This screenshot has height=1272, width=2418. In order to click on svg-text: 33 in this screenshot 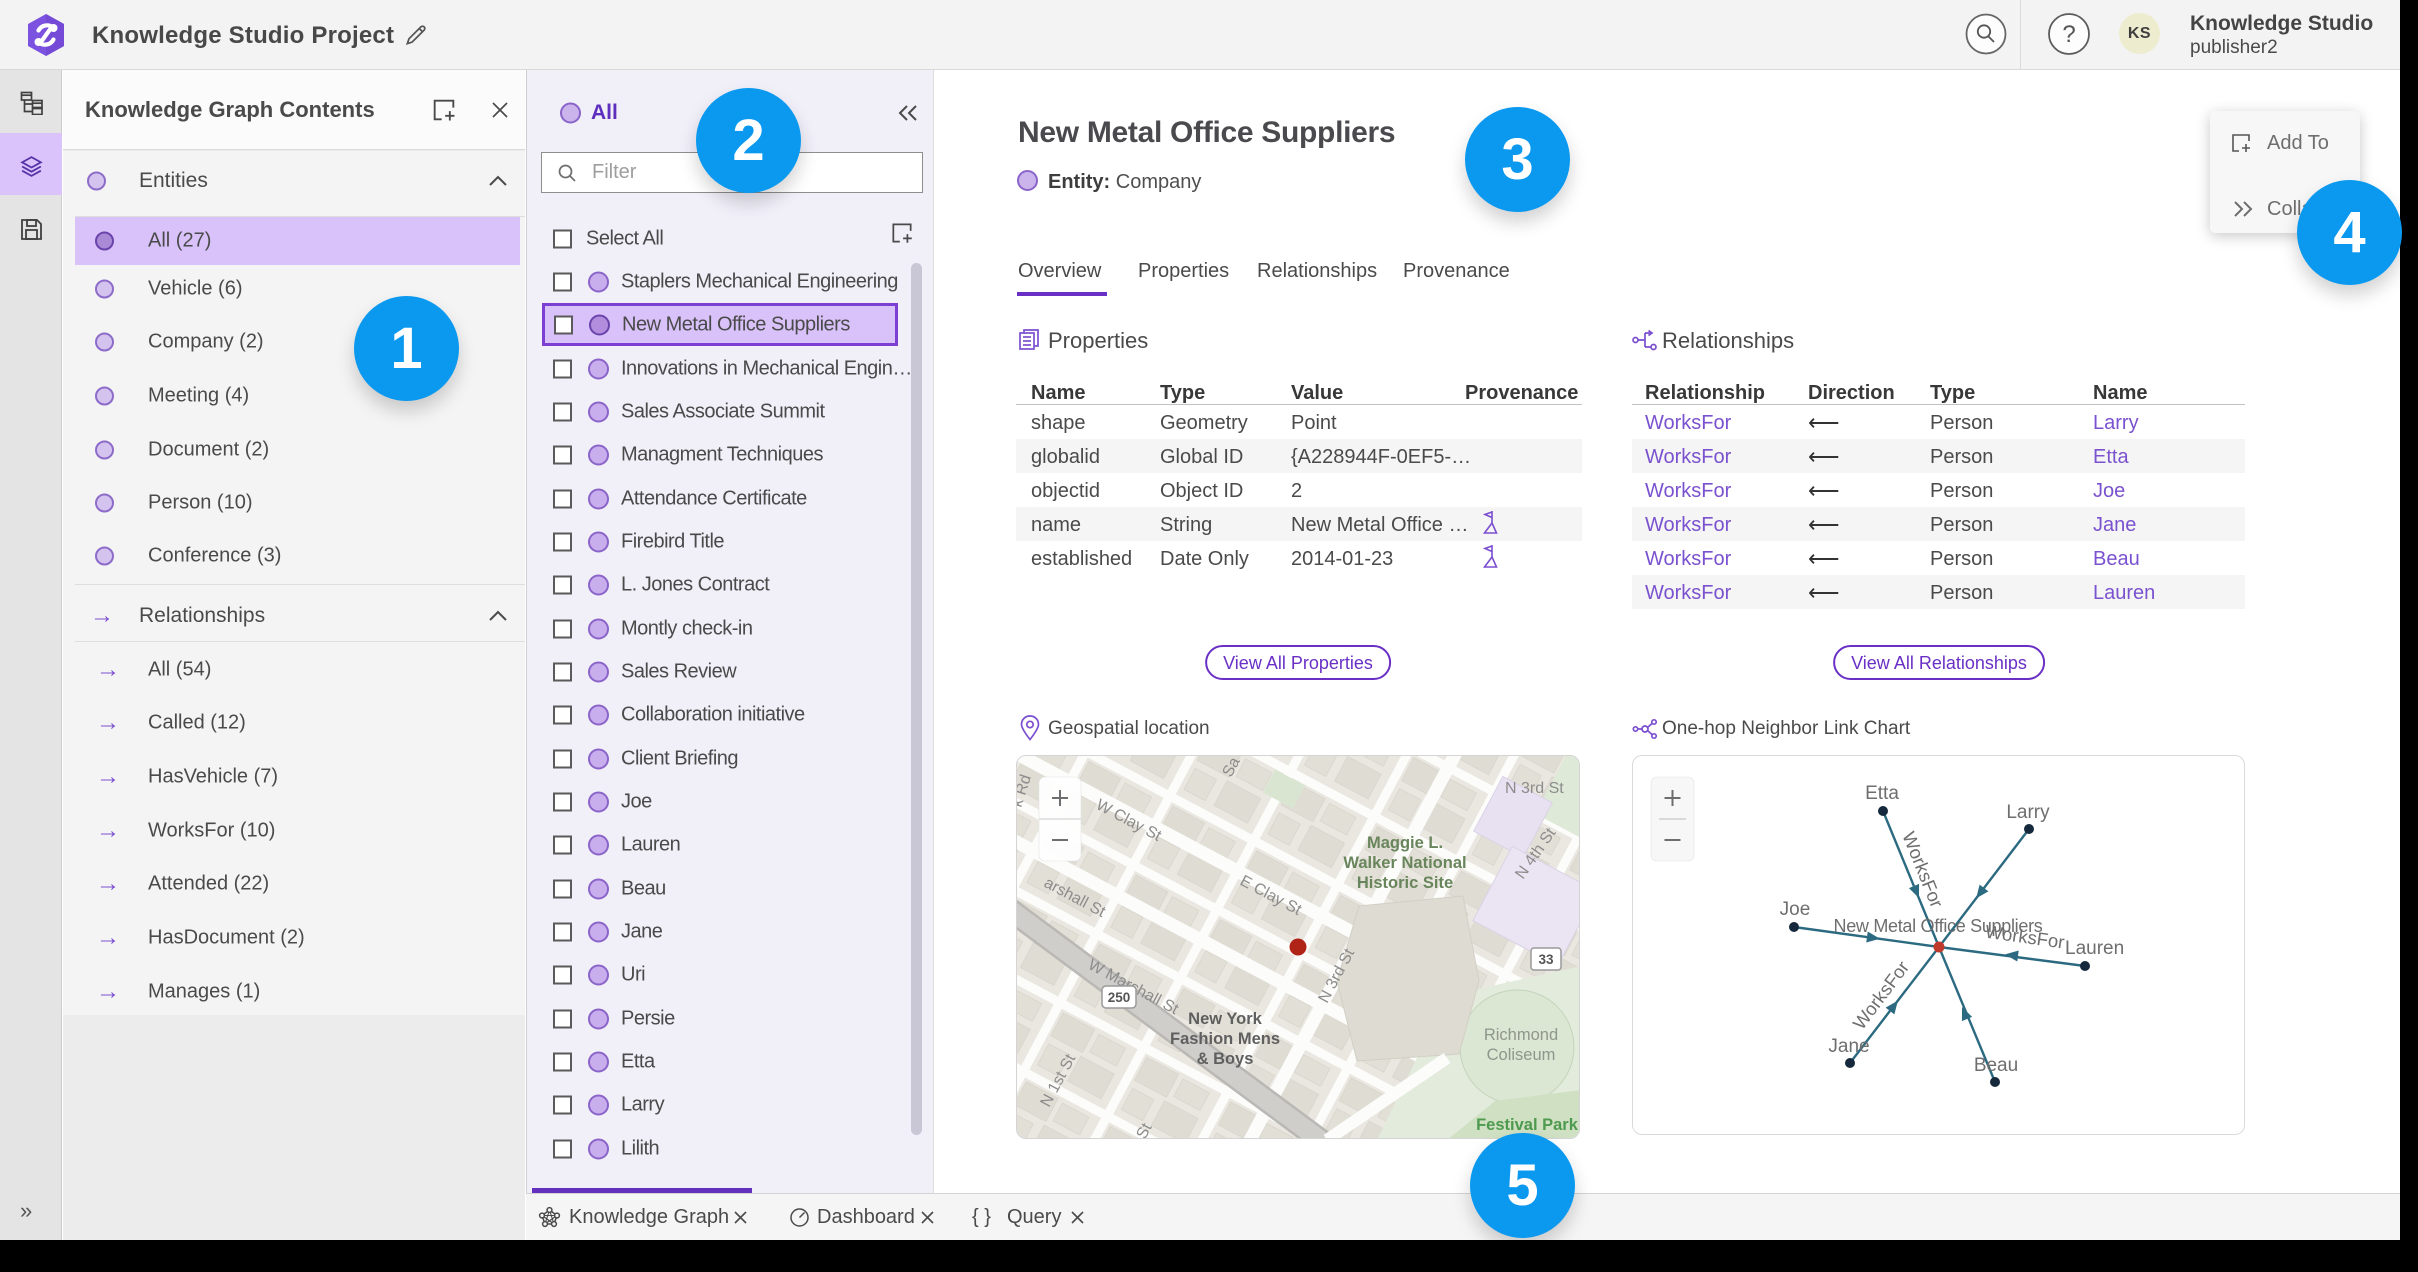, I will do `click(1546, 959)`.